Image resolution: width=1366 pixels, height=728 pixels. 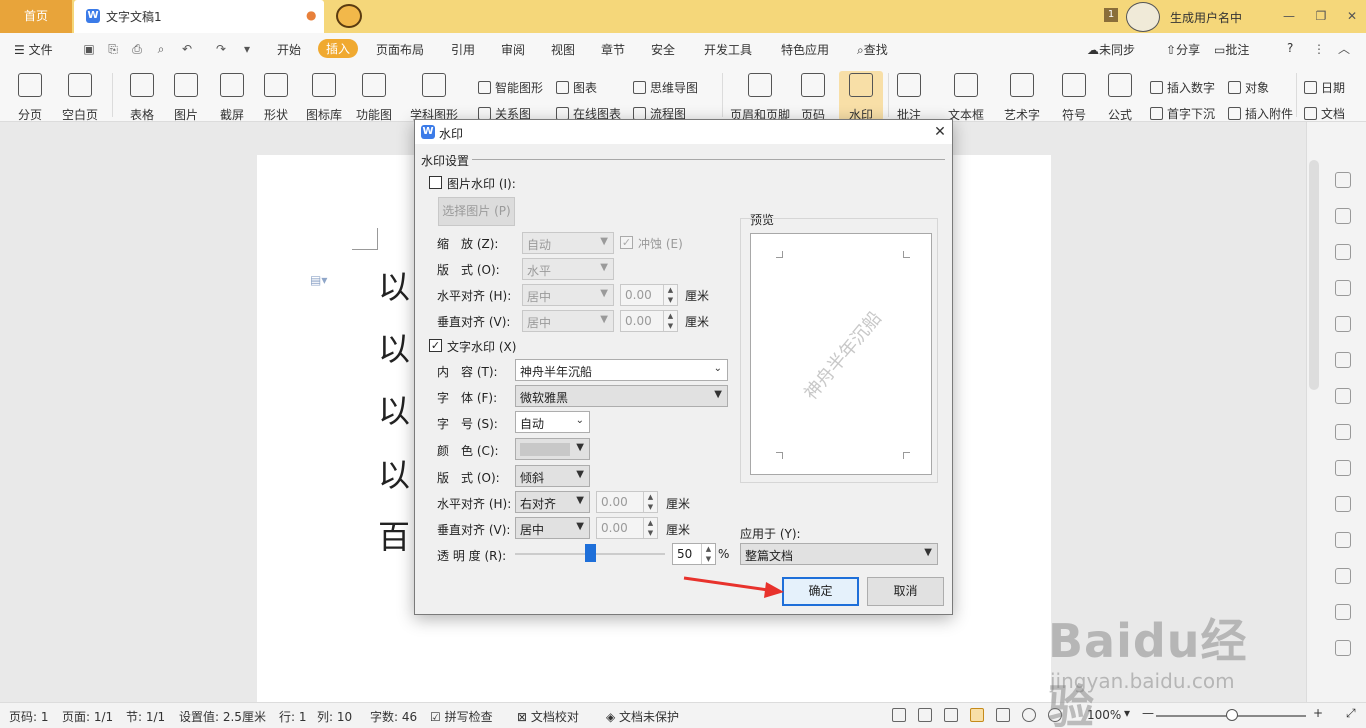 What do you see at coordinates (1029, 715) in the screenshot?
I see `web-view-icon` at bounding box center [1029, 715].